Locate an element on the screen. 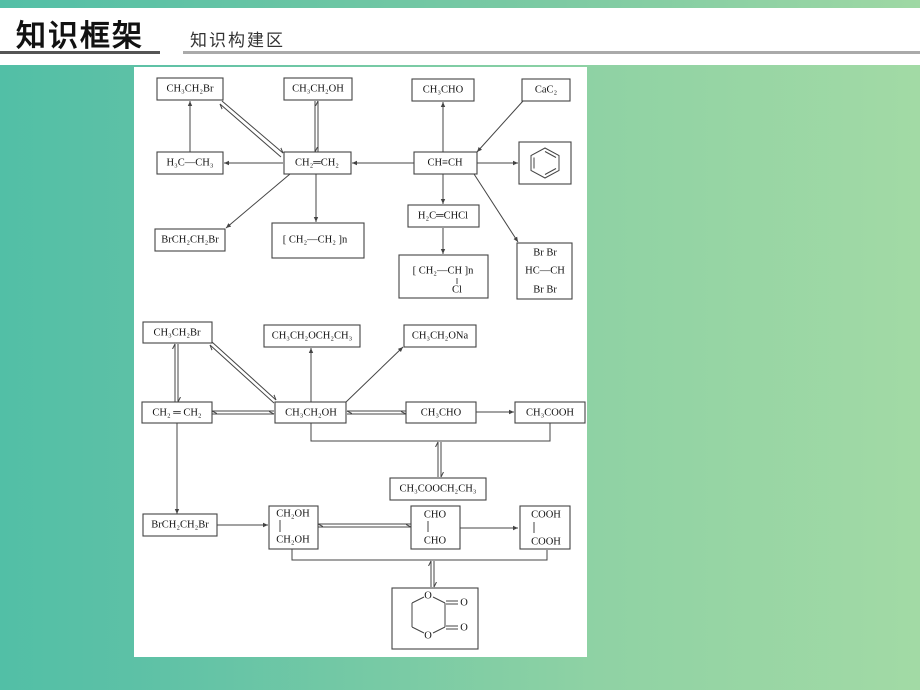  node2-acetic-acid: CH₃COOH is located at coordinates (550, 412).